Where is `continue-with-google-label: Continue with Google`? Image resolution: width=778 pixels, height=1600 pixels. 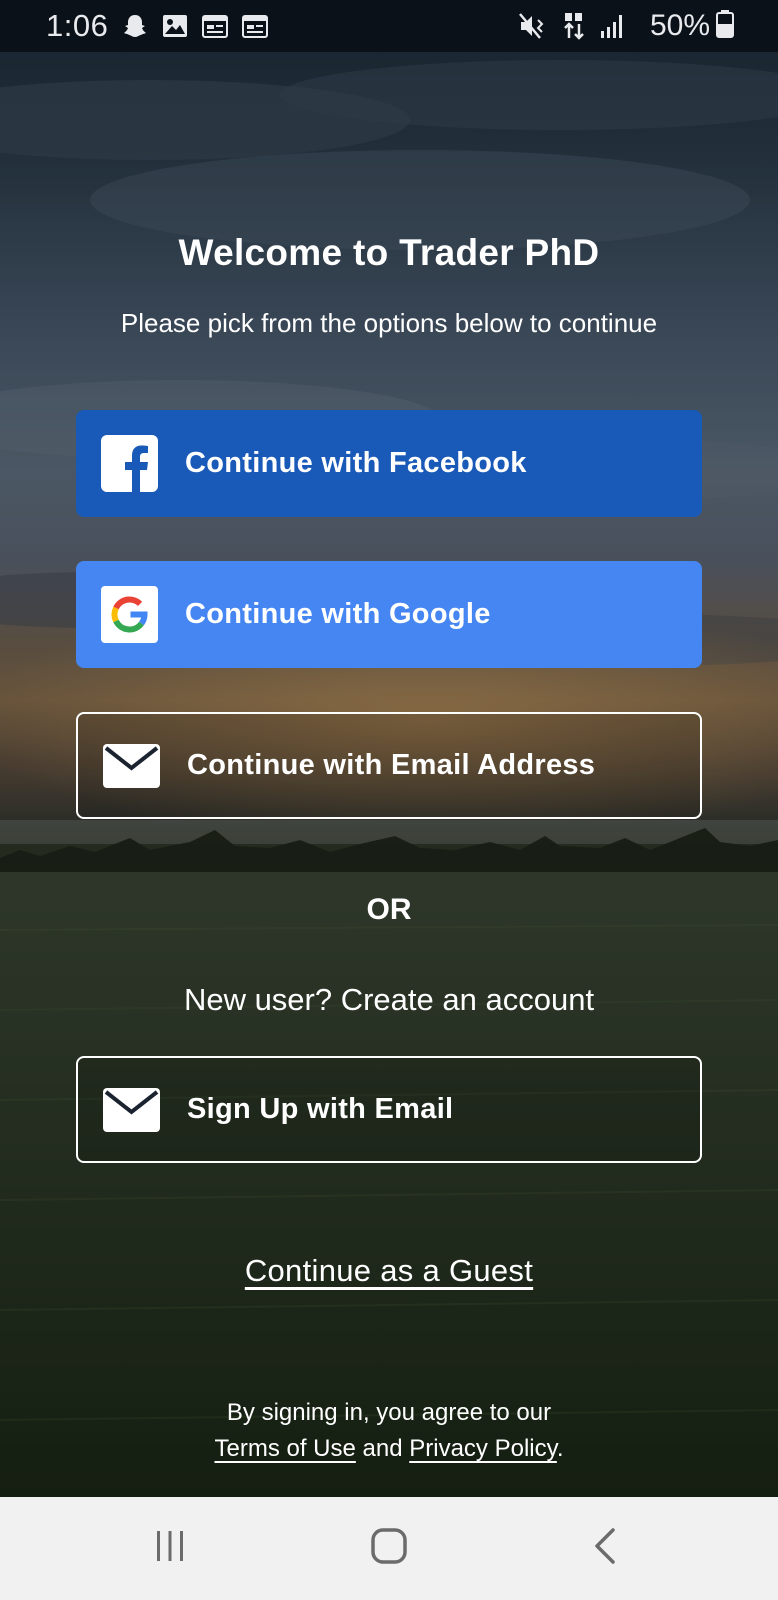
continue-with-google-label: Continue with Google is located at coordinates (338, 614).